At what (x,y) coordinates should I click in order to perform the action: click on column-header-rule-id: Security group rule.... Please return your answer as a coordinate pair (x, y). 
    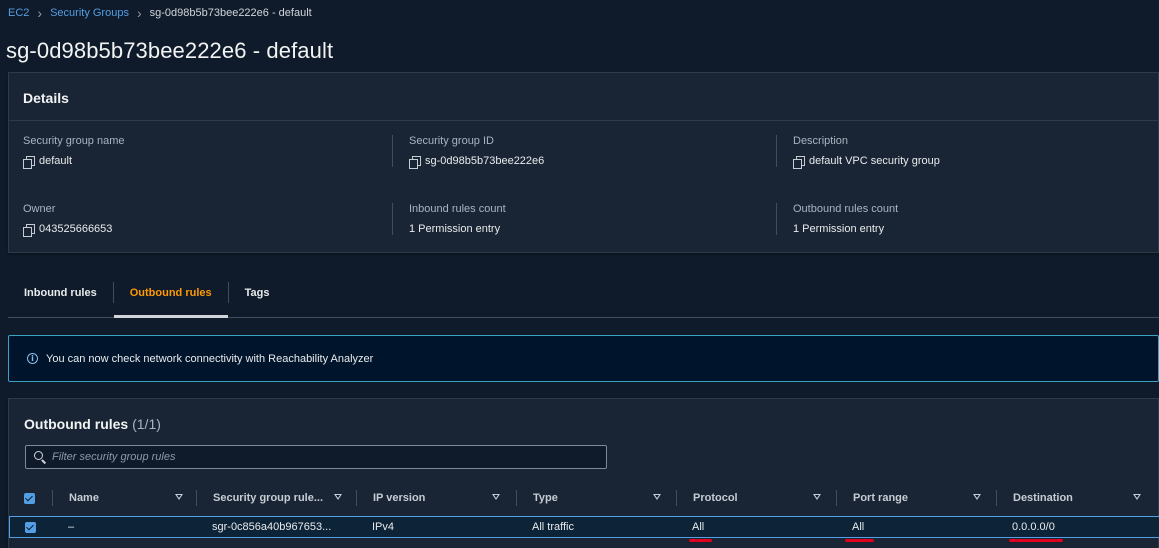
    Looking at the image, I should click on (269, 498).